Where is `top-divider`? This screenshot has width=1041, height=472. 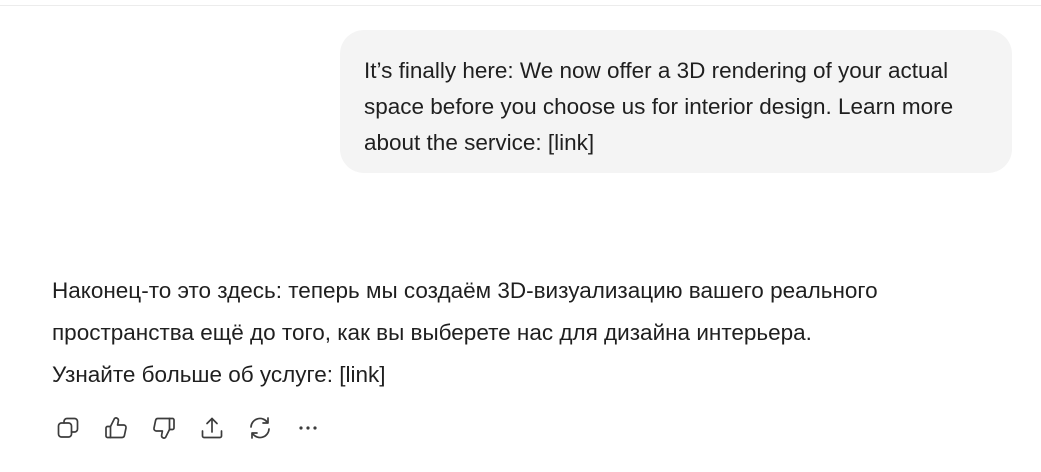
top-divider is located at coordinates (520, 5).